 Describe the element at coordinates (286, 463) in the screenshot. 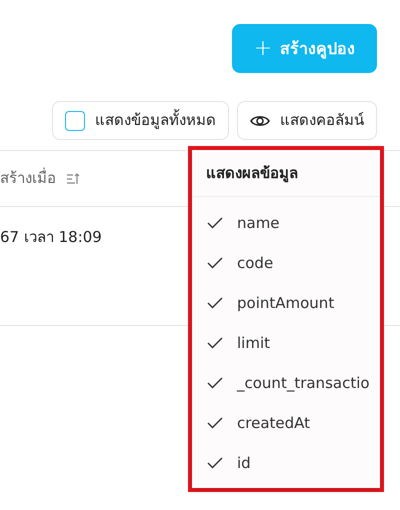

I see `menu-item: id` at that location.